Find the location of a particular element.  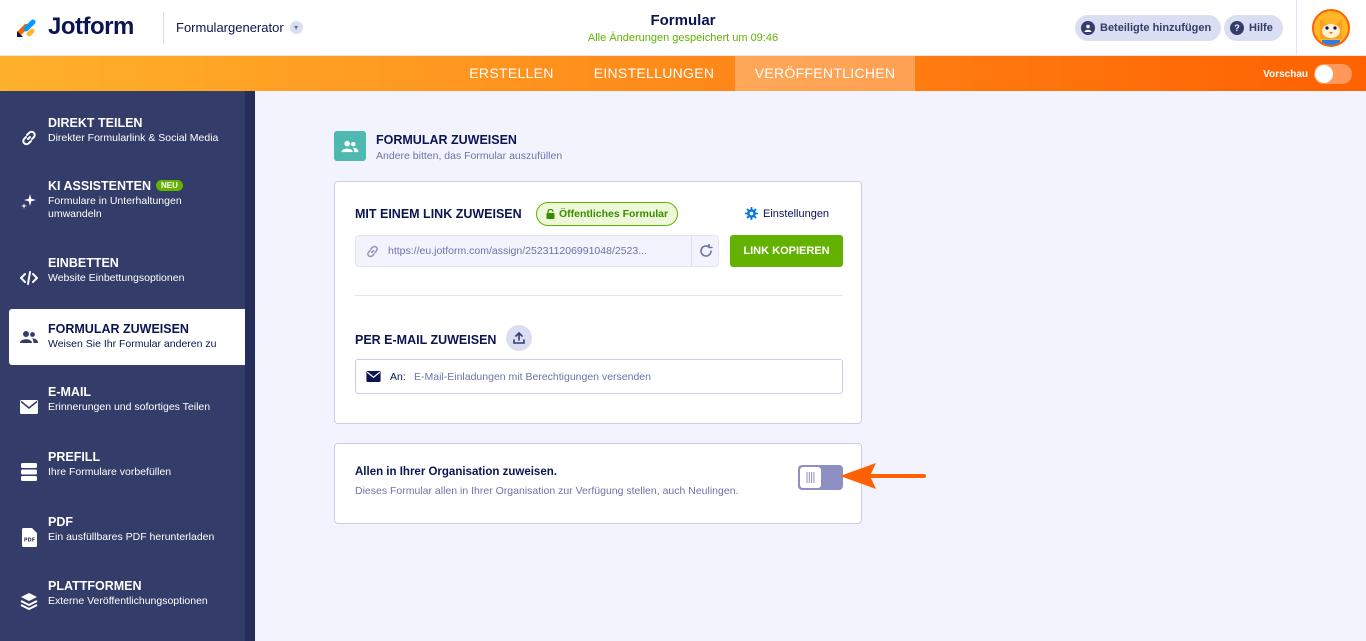

lock-icon is located at coordinates (550, 214).